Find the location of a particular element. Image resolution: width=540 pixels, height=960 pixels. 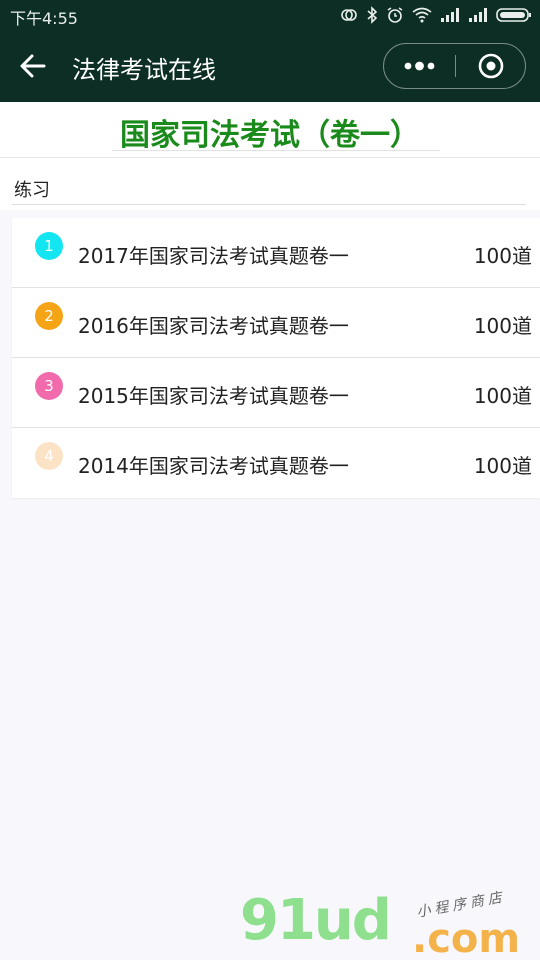

index-badge: 3 is located at coordinates (49, 386).